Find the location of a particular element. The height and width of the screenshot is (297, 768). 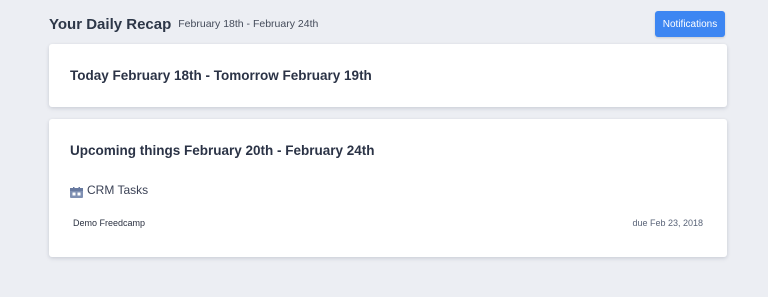

date-range: February 18th - February 24th is located at coordinates (248, 24).